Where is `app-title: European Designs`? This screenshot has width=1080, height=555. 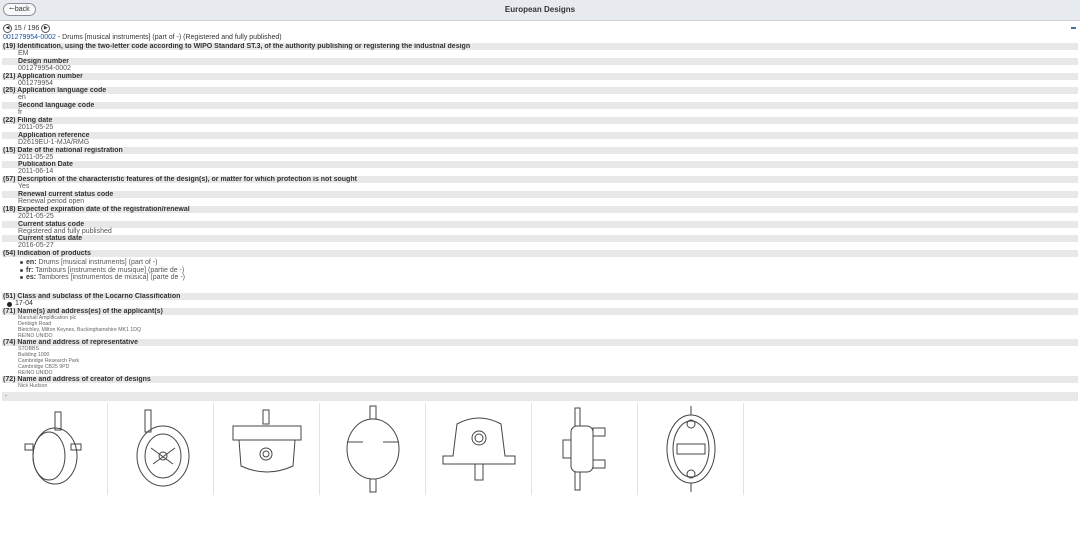
app-title: European Designs is located at coordinates (540, 9).